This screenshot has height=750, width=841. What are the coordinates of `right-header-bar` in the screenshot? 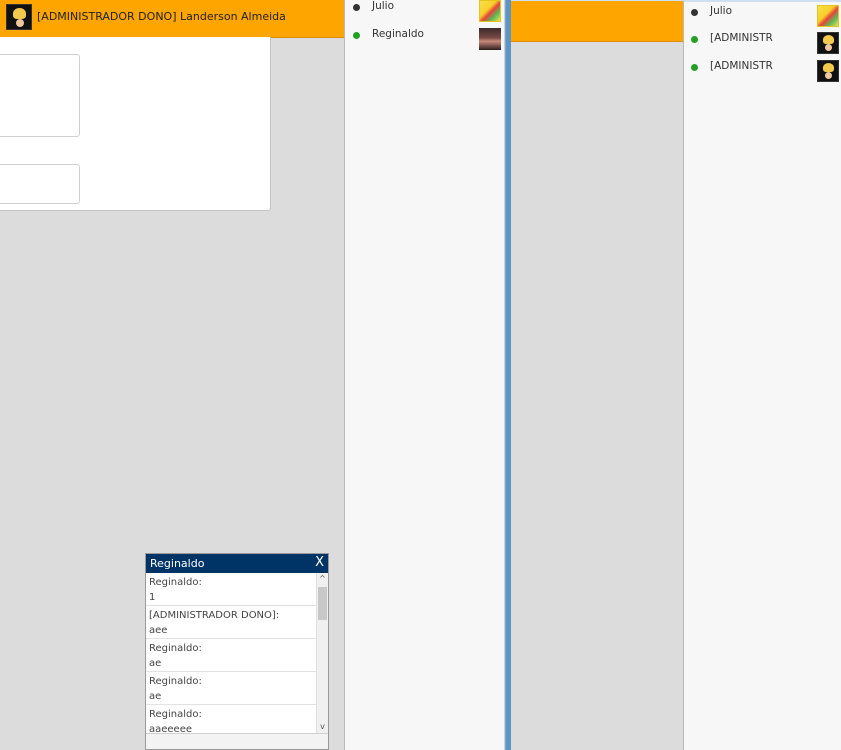 It's located at (597, 21).